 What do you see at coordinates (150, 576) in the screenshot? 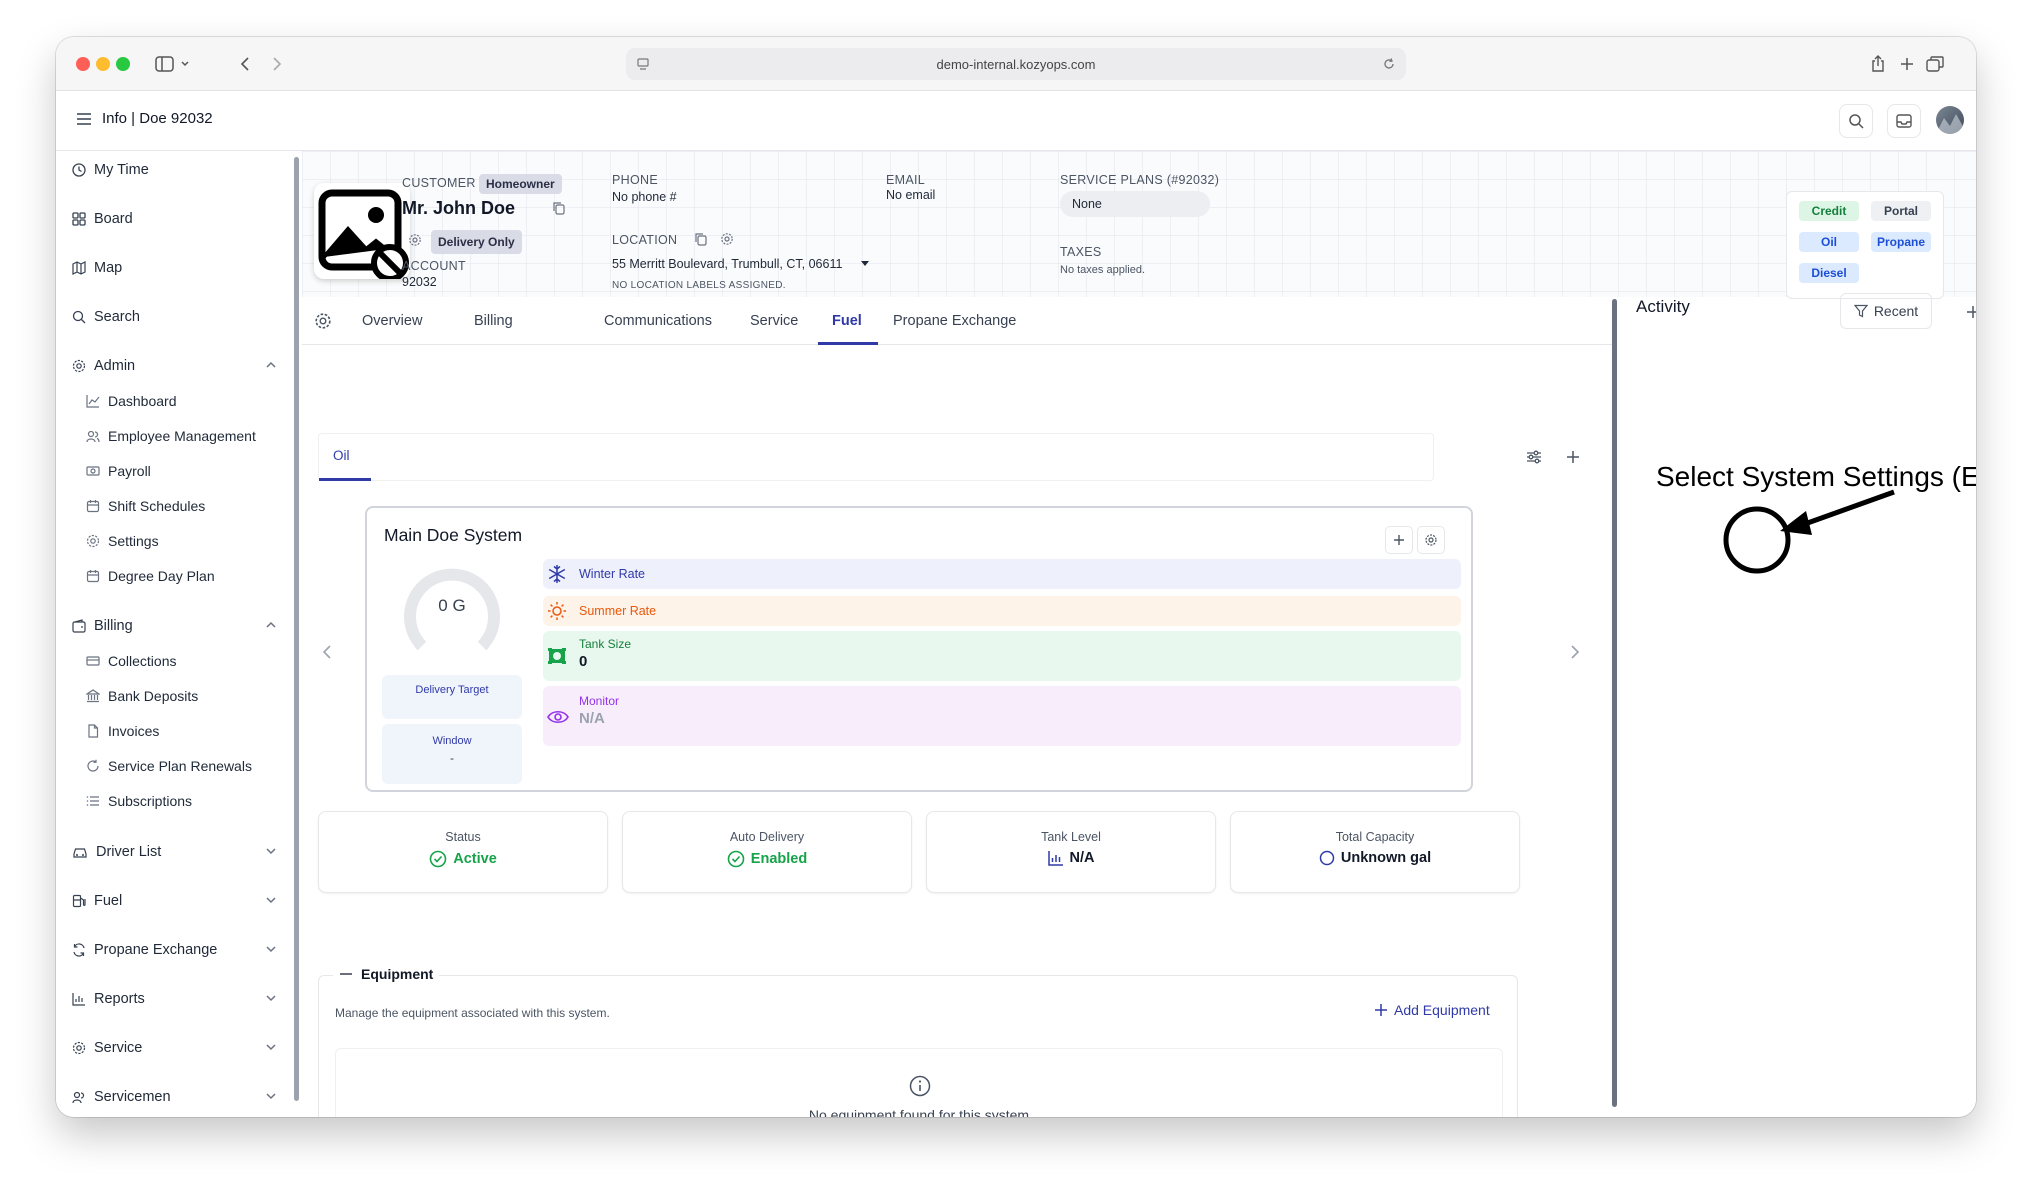
I see `sidebar-item-degree-day-plan: Degree Day Plan` at bounding box center [150, 576].